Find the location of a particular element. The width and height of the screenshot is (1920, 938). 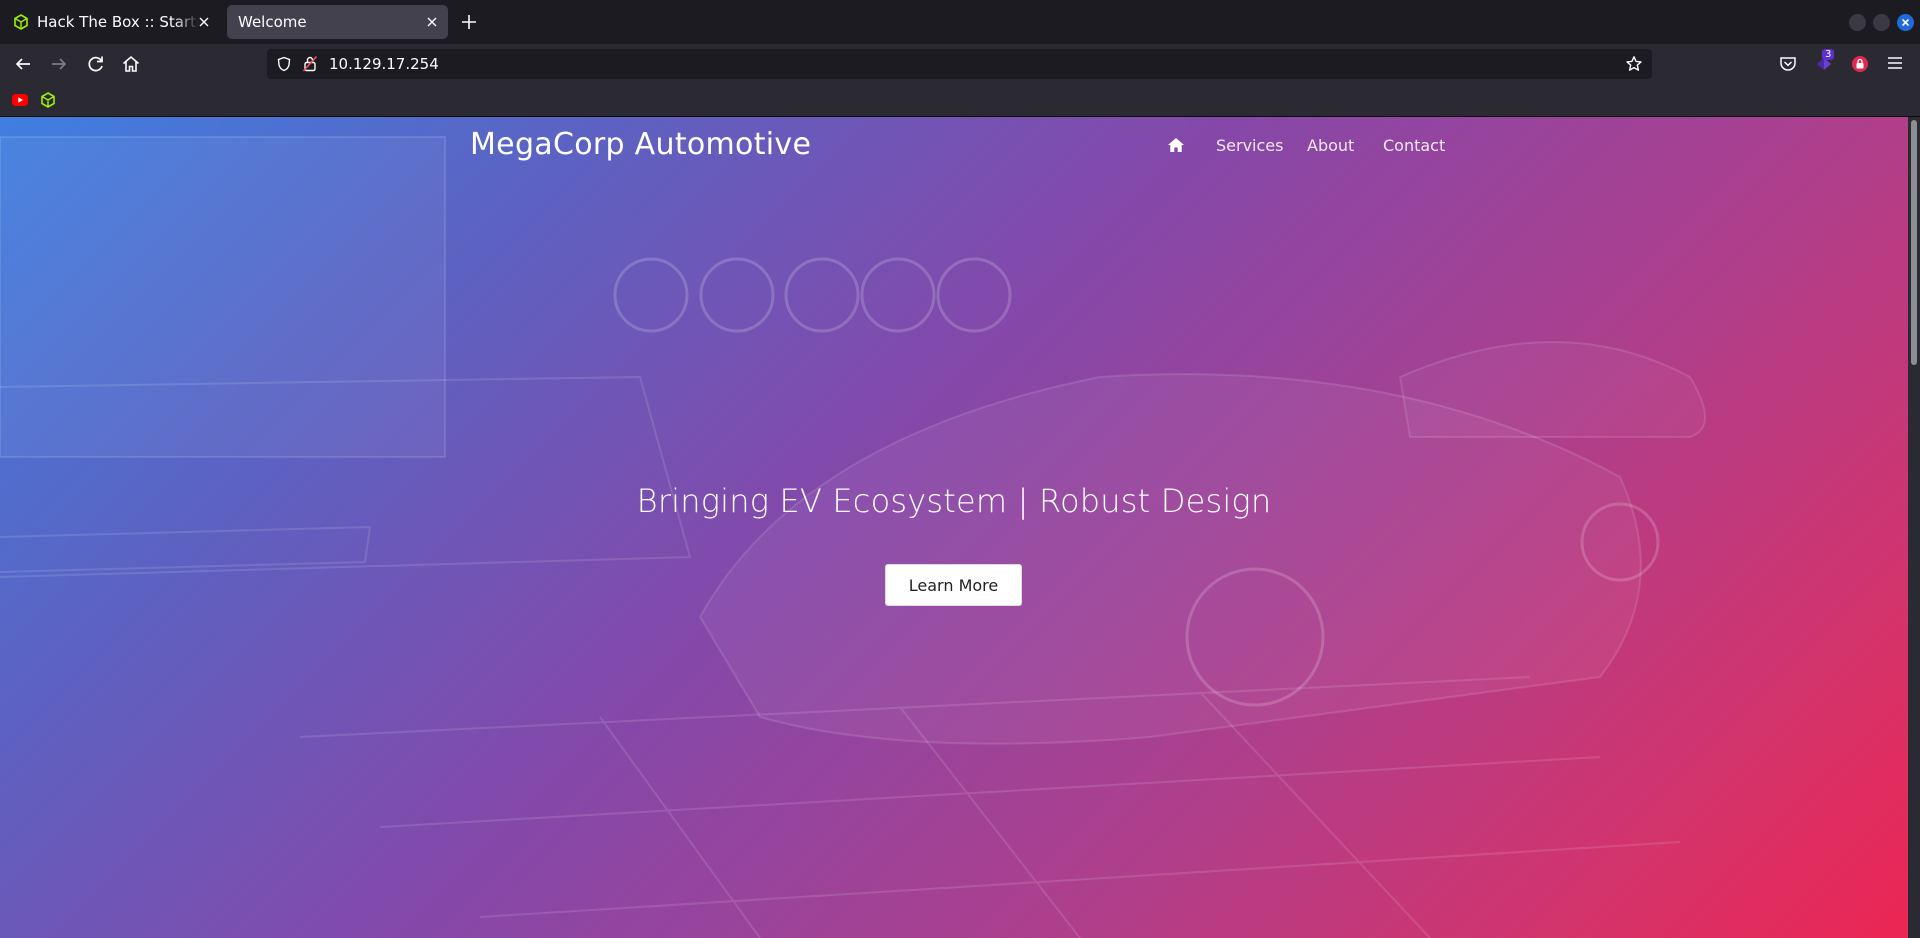

new-tab-plus-icon is located at coordinates (469, 22).